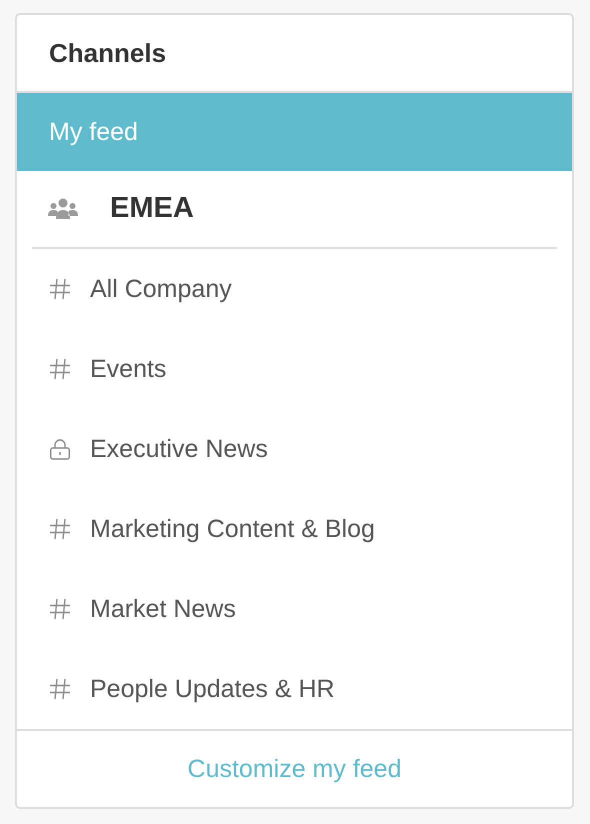 This screenshot has width=590, height=824. I want to click on panel-title: Channels, so click(107, 53).